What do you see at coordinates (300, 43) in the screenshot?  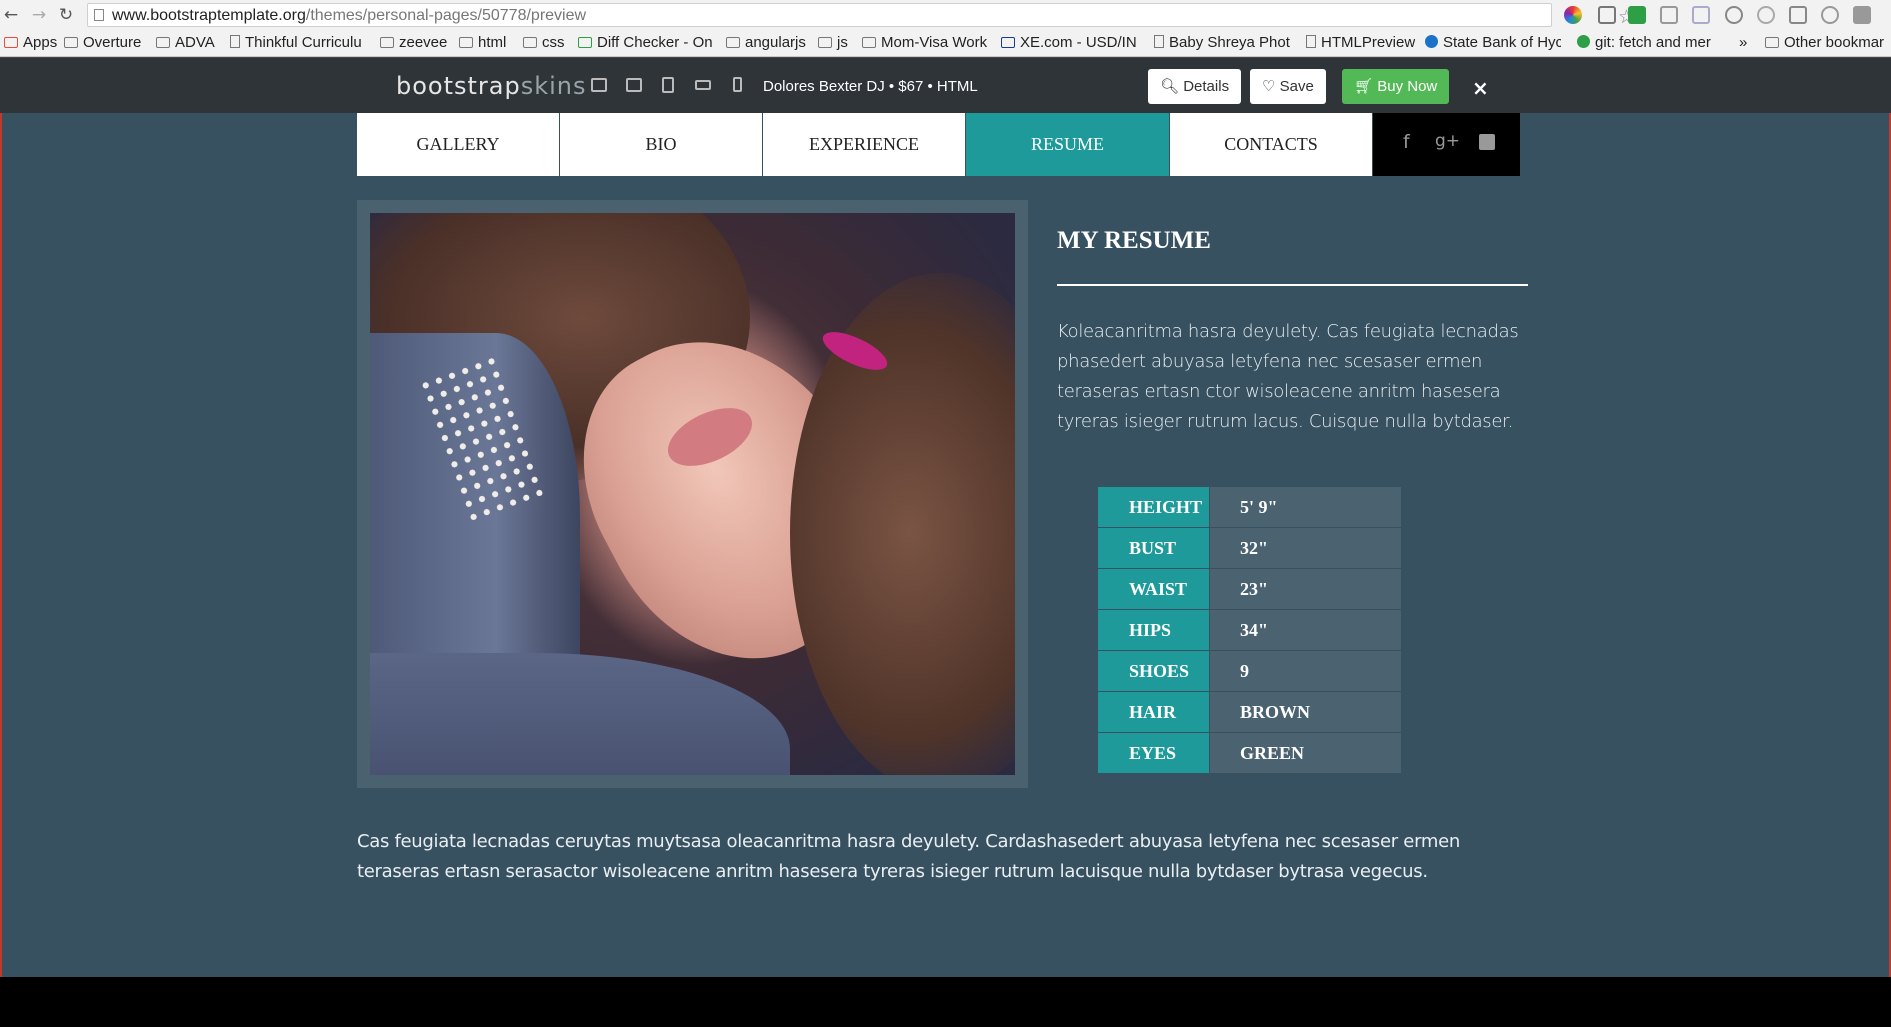 I see `bookmark-thinkful: Thinkful Curriculu` at bounding box center [300, 43].